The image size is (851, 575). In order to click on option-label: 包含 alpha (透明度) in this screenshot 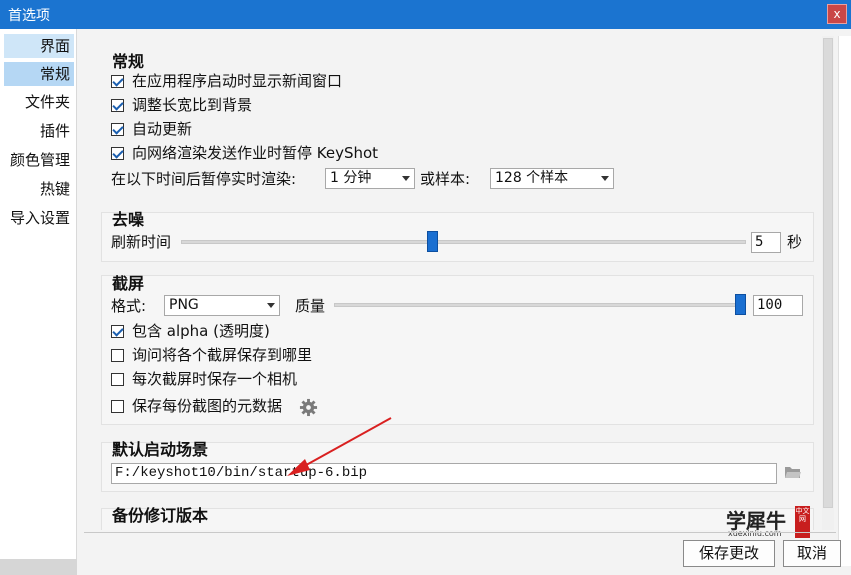, I will do `click(201, 331)`.